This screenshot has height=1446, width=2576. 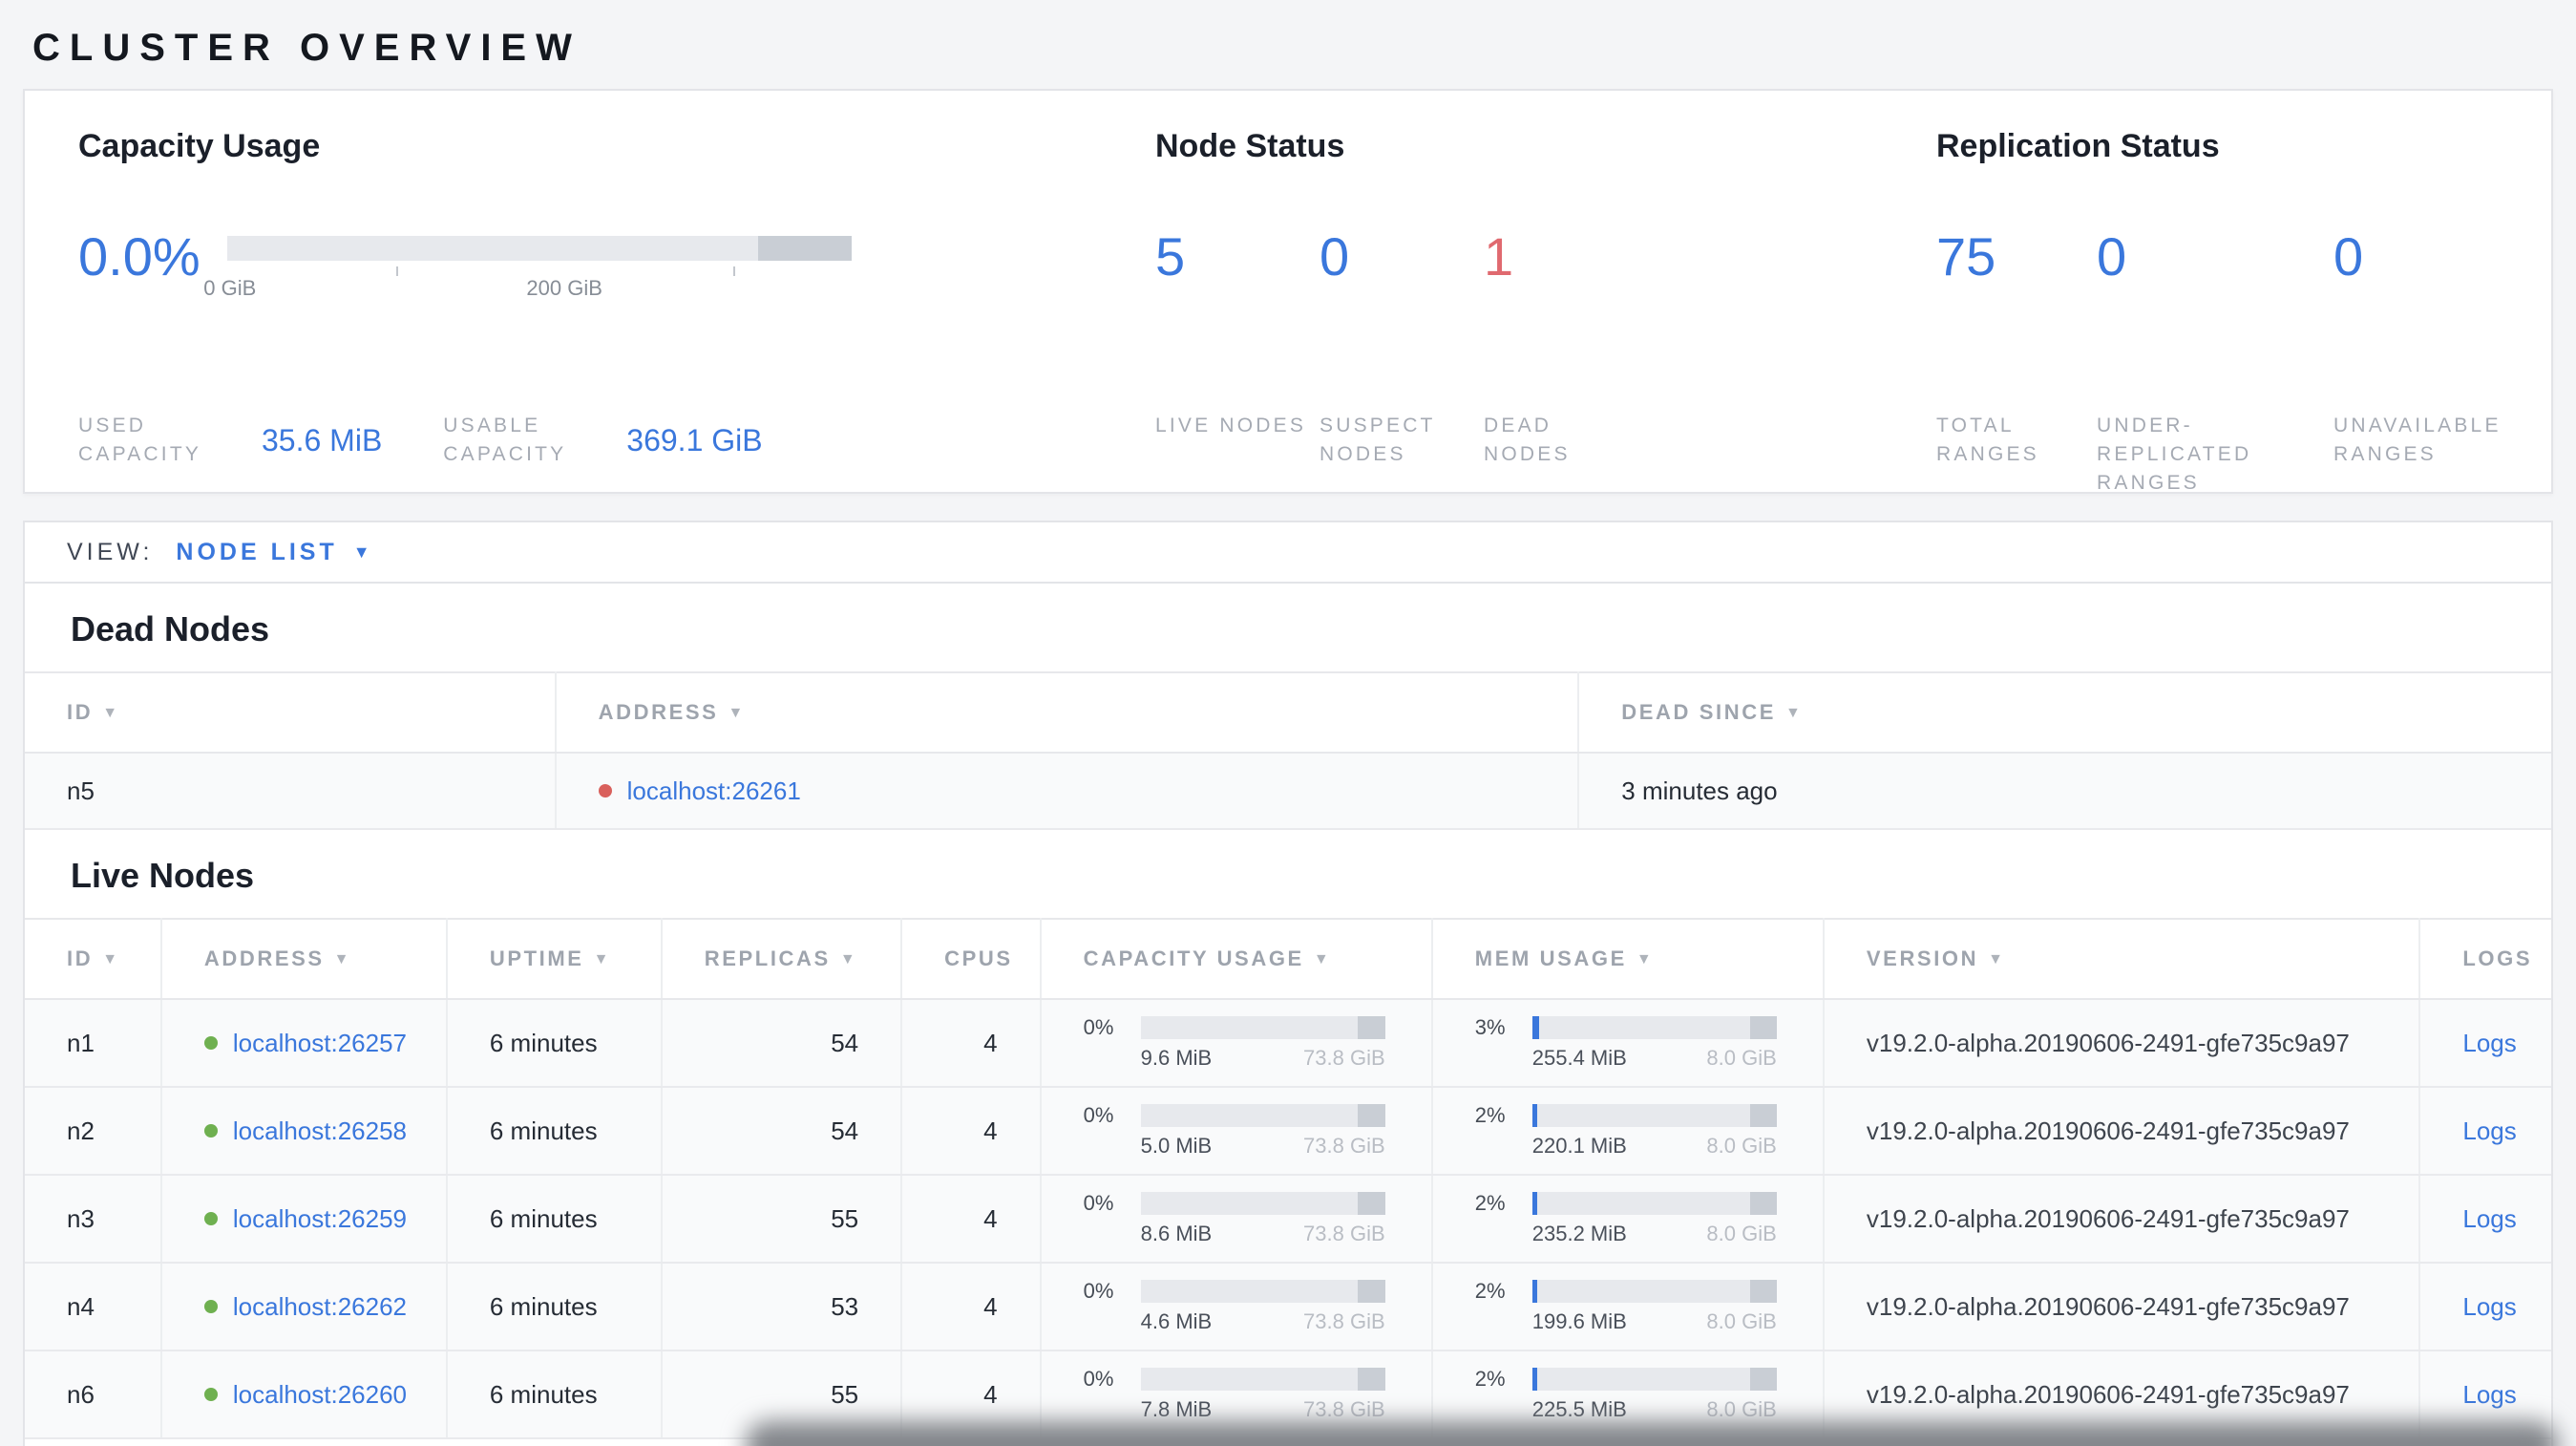 What do you see at coordinates (1527, 440) in the screenshot?
I see `dead-nodes-label: DEAD NODES` at bounding box center [1527, 440].